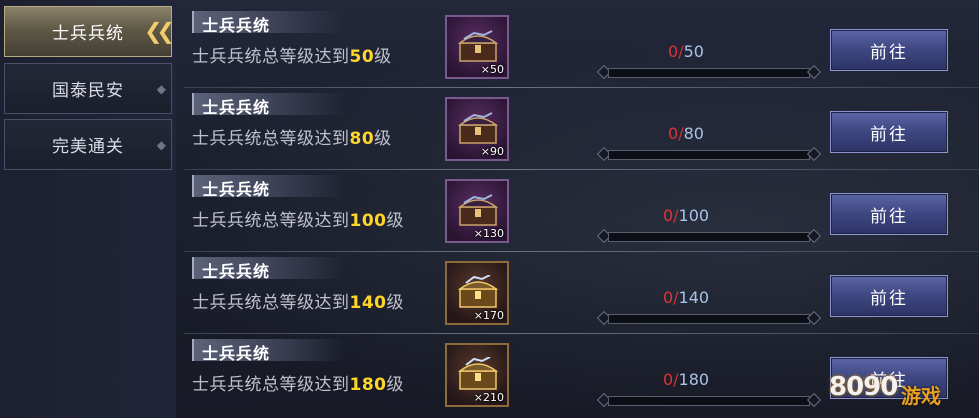 The height and width of the screenshot is (418, 979). What do you see at coordinates (899, 391) in the screenshot?
I see `site-watermark-logo: 8090 游戏` at bounding box center [899, 391].